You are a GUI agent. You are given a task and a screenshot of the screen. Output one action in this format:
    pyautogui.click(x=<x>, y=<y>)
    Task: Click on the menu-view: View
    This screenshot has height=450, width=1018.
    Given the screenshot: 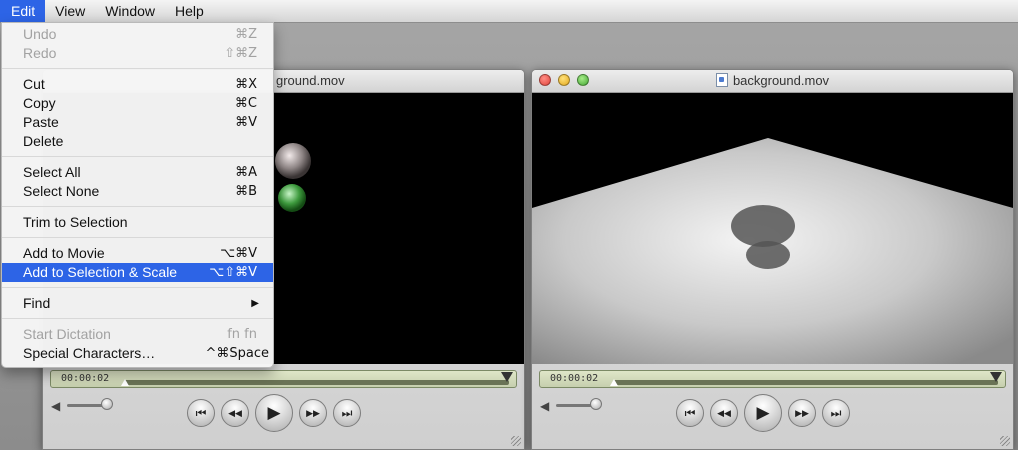 What is the action you would take?
    pyautogui.click(x=70, y=11)
    